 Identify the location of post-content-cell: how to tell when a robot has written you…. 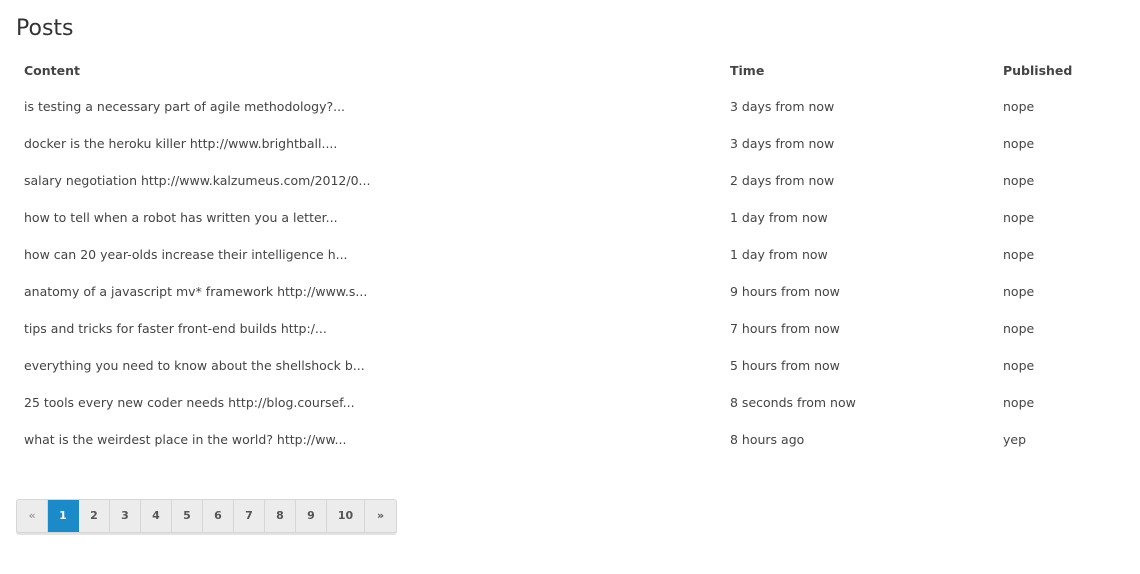
(181, 217).